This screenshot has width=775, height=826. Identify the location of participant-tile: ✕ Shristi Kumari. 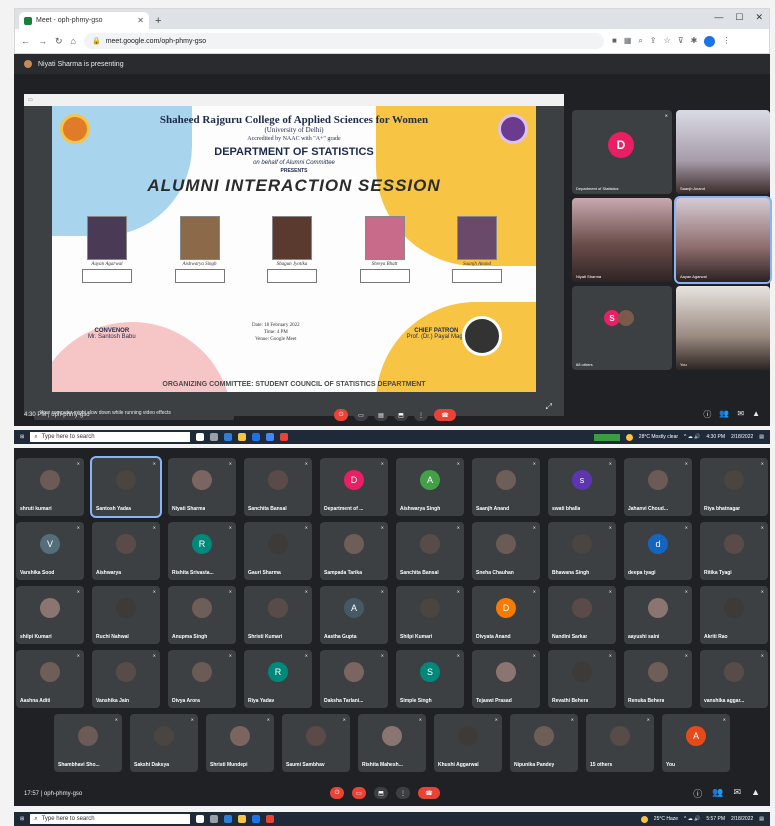
(278, 615).